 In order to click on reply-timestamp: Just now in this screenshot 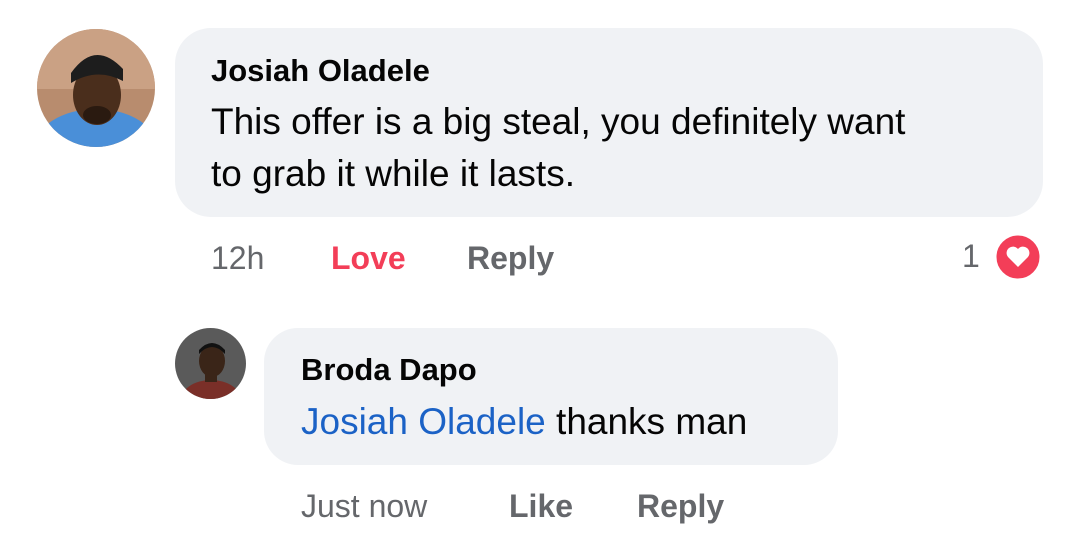, I will do `click(364, 506)`.